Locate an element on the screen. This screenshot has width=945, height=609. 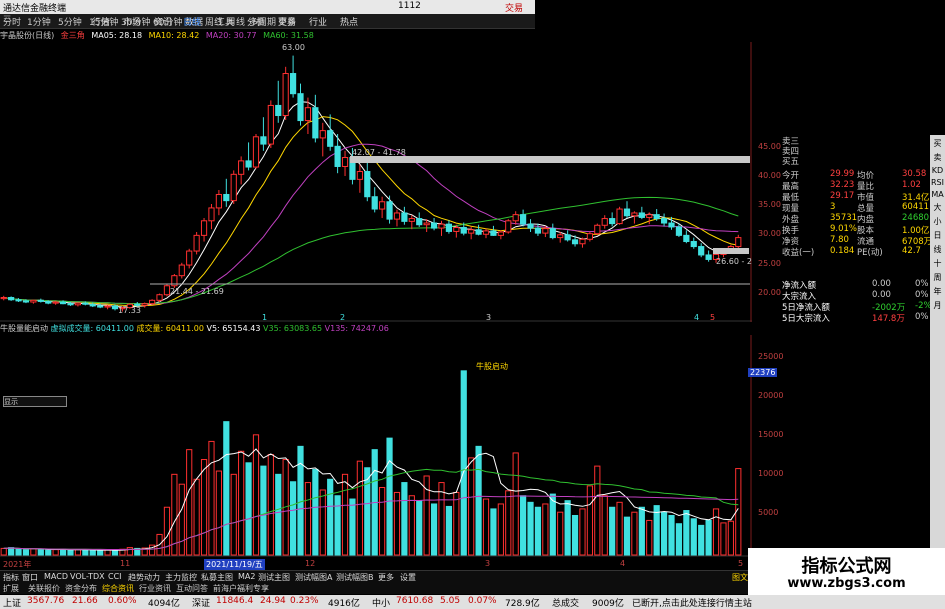
strip-button: 月 is located at coordinates (937, 305).